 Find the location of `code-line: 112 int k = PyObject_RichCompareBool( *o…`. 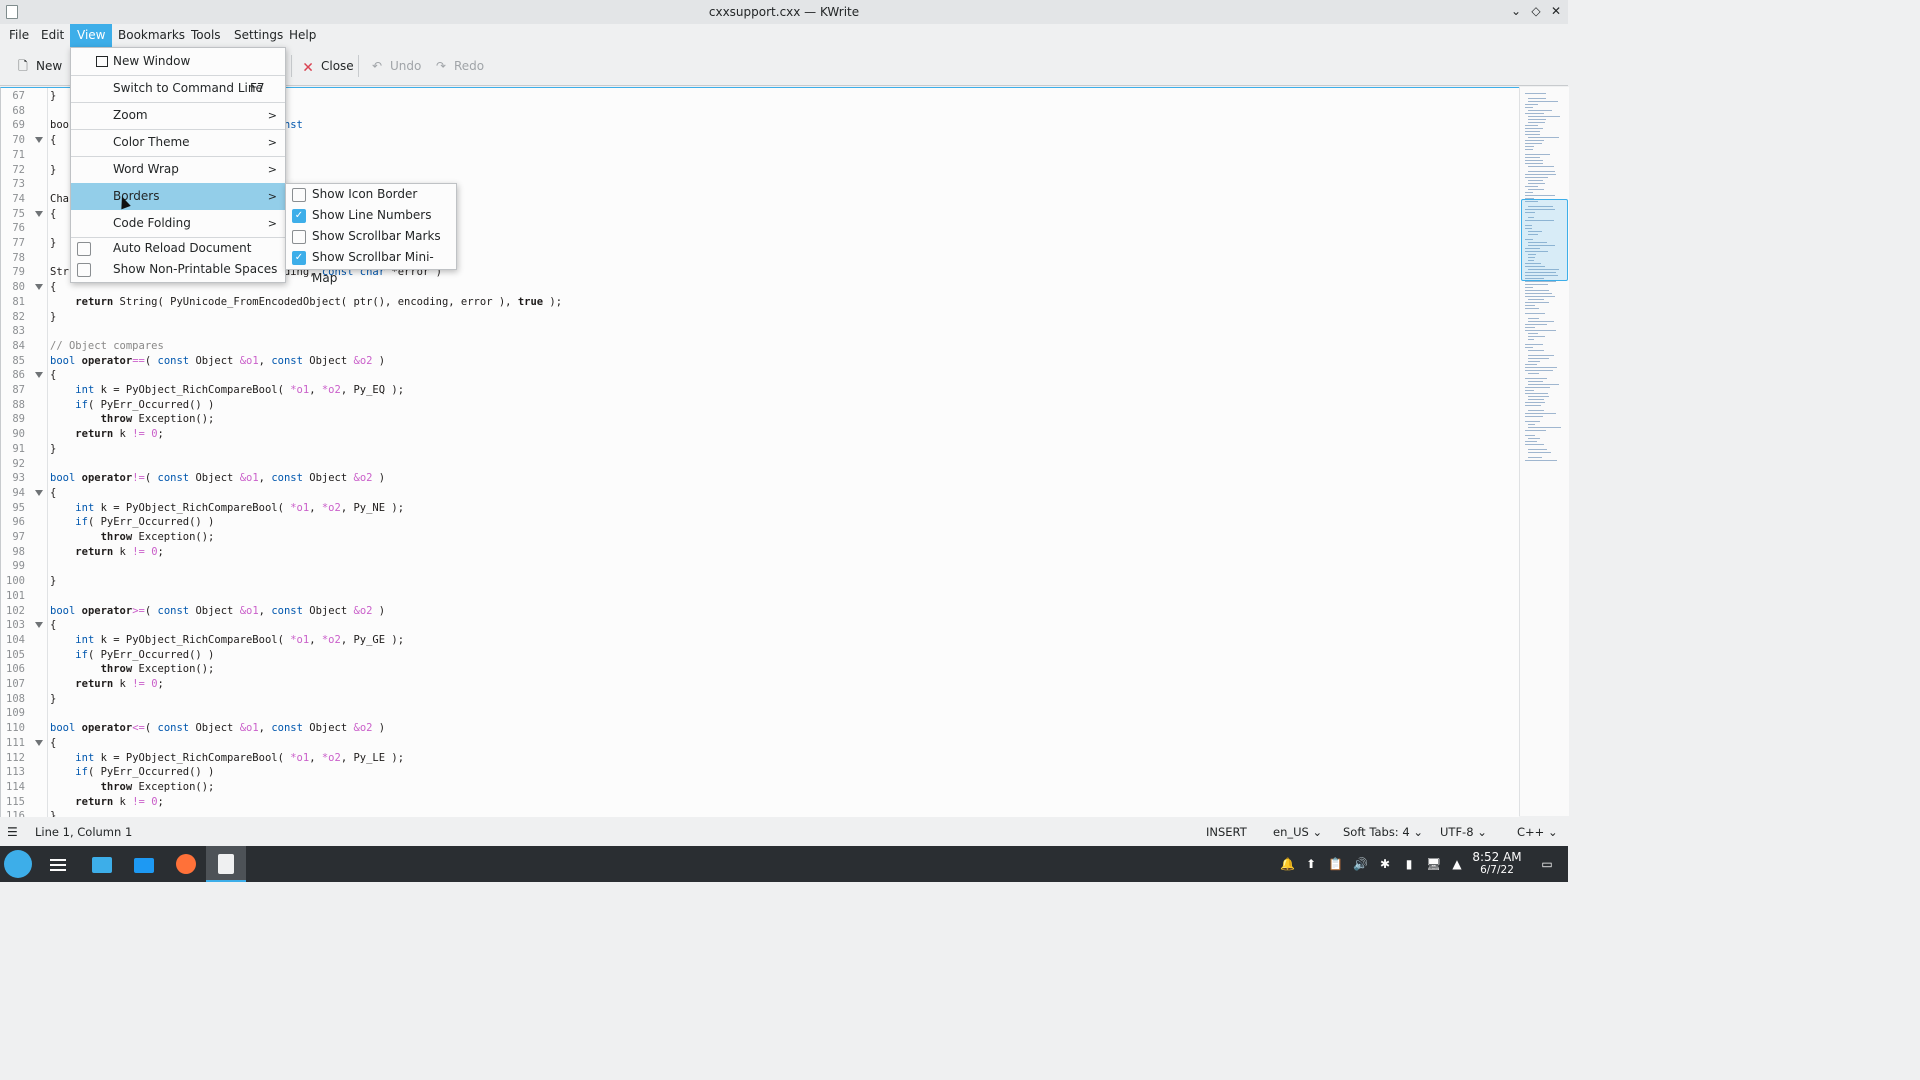

code-line: 112 int k = PyObject_RichCompareBool( *o… is located at coordinates (751, 758).